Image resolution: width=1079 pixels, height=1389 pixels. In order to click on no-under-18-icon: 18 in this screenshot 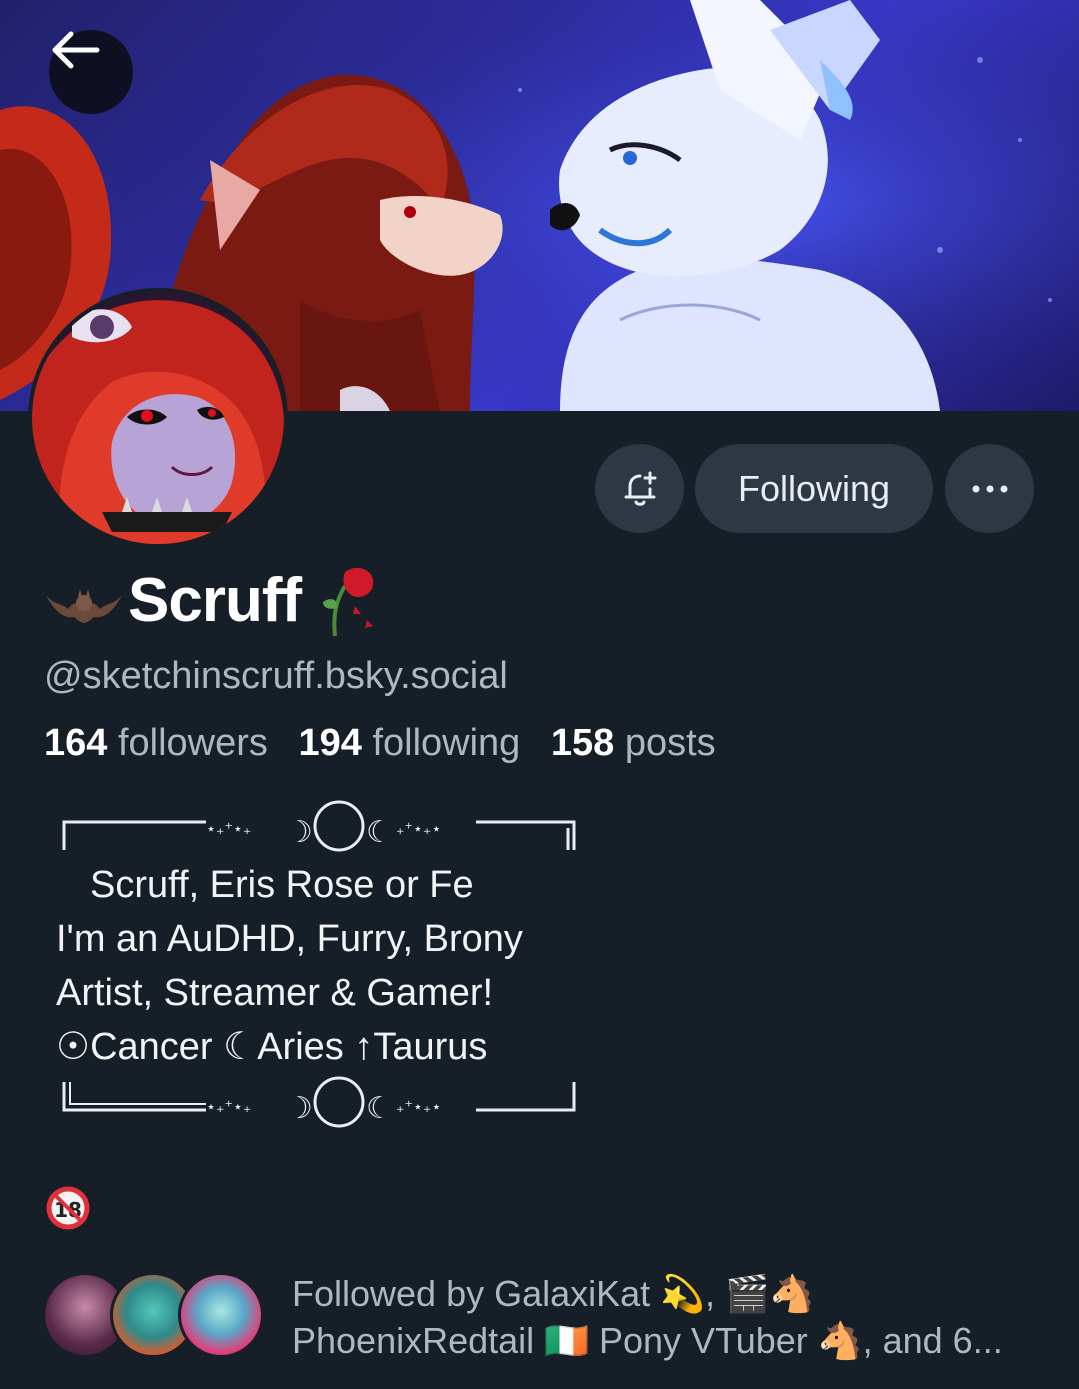, I will do `click(68, 1208)`.